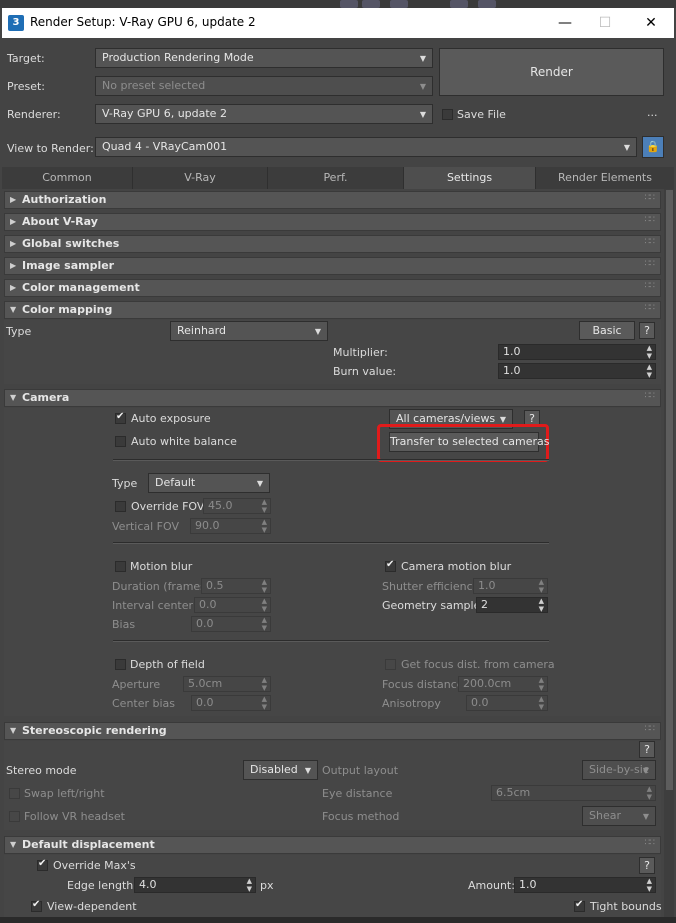 This screenshot has height=923, width=676. What do you see at coordinates (510, 586) in the screenshot?
I see `shutter-efficiency-spinner: 1.0 ▲ ▼` at bounding box center [510, 586].